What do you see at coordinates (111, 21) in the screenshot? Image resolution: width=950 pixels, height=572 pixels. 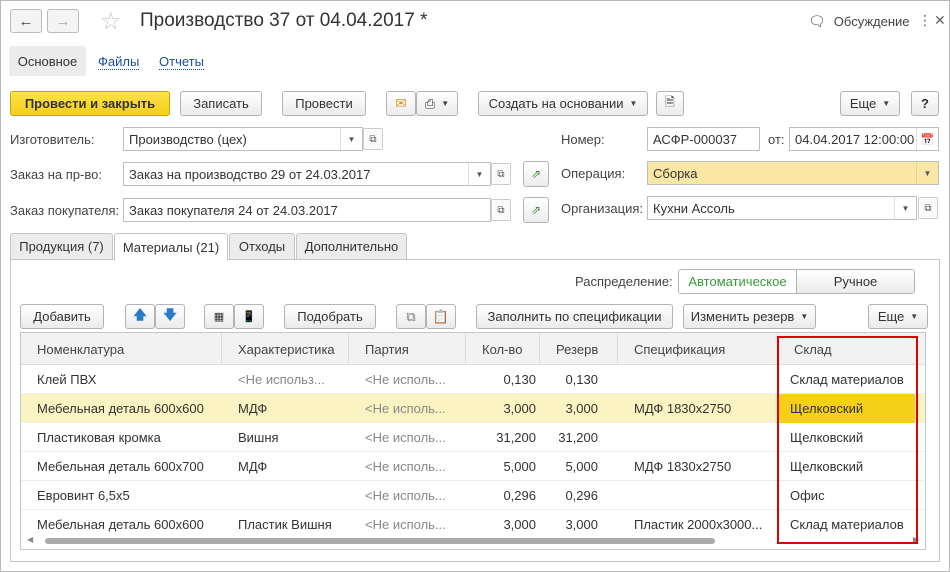 I see `favorite-star-icon: ☆` at bounding box center [111, 21].